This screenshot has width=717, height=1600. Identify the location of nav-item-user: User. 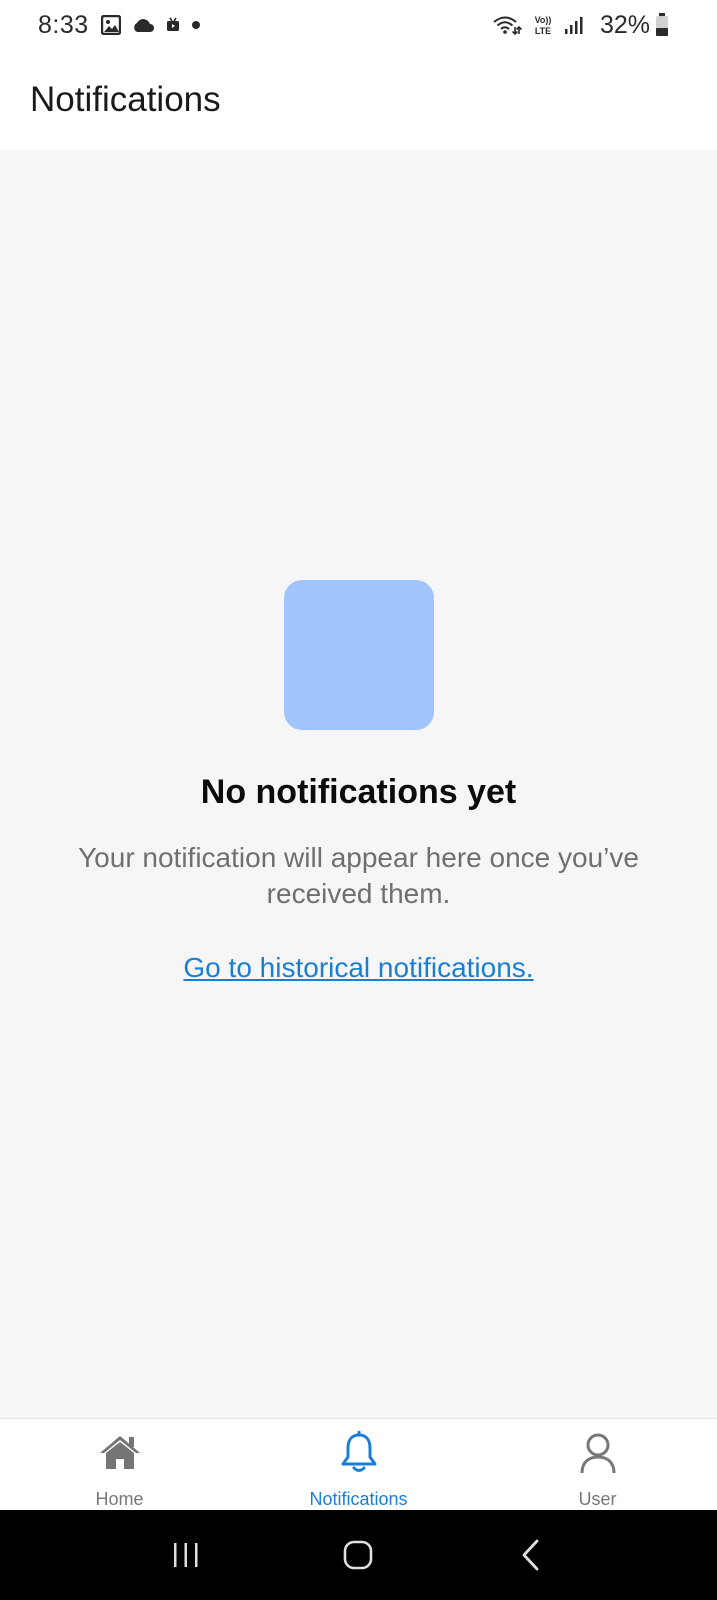
(597, 1464).